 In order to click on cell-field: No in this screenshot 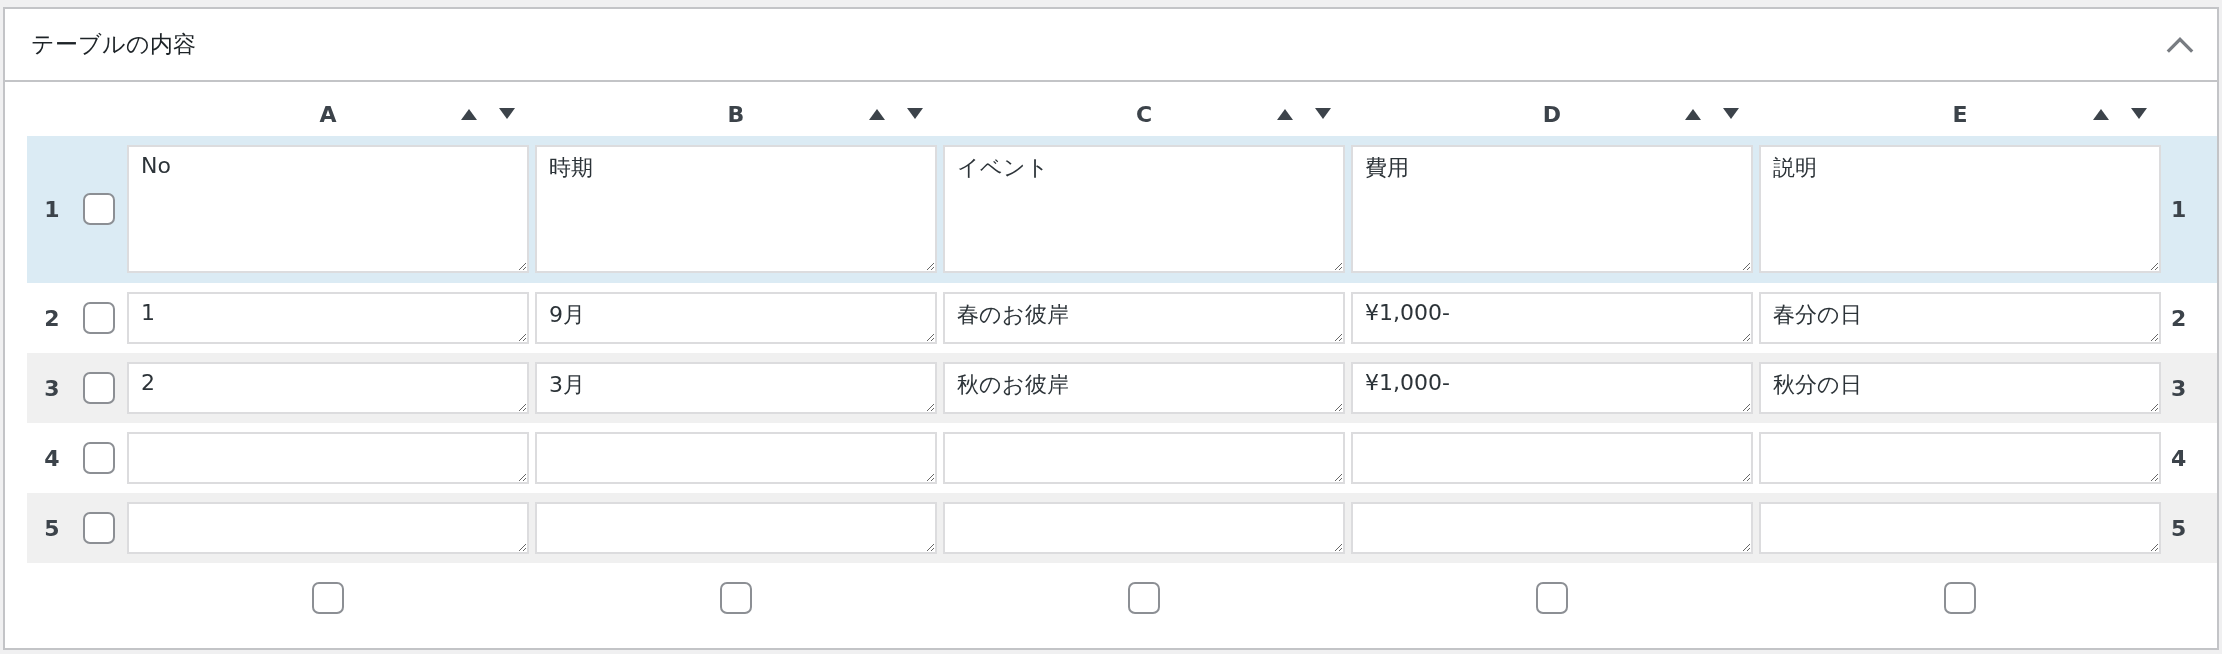, I will do `click(328, 209)`.